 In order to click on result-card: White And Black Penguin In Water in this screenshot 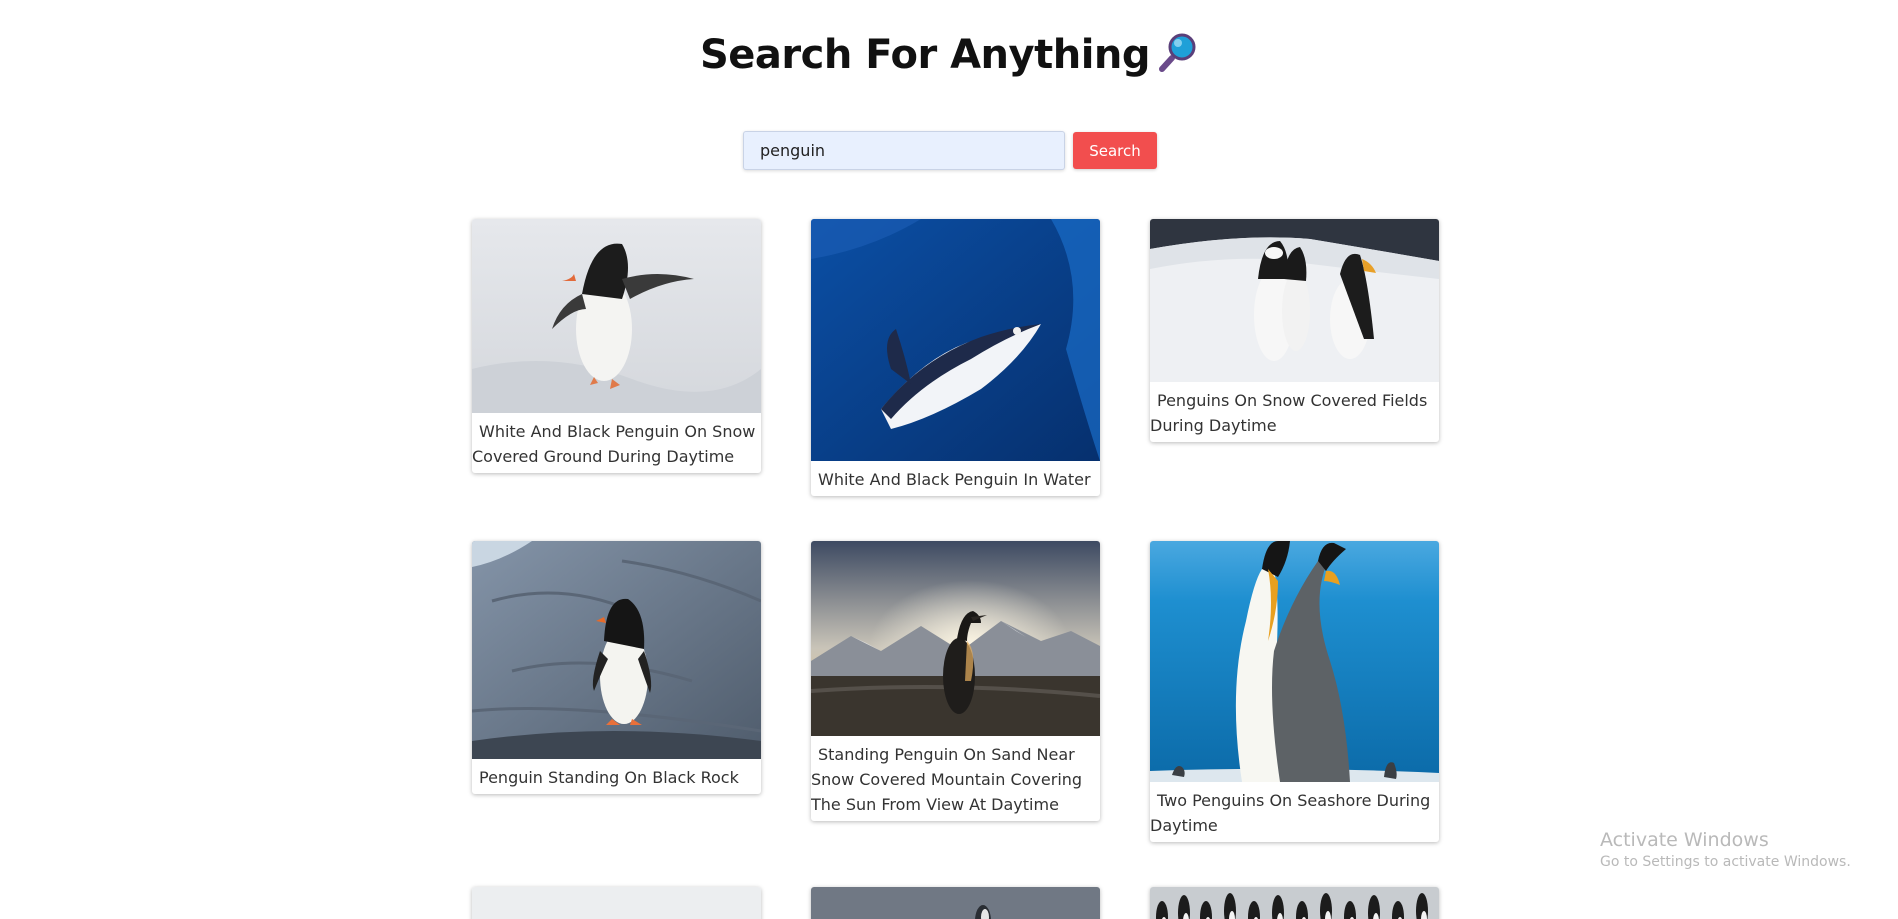, I will do `click(955, 357)`.